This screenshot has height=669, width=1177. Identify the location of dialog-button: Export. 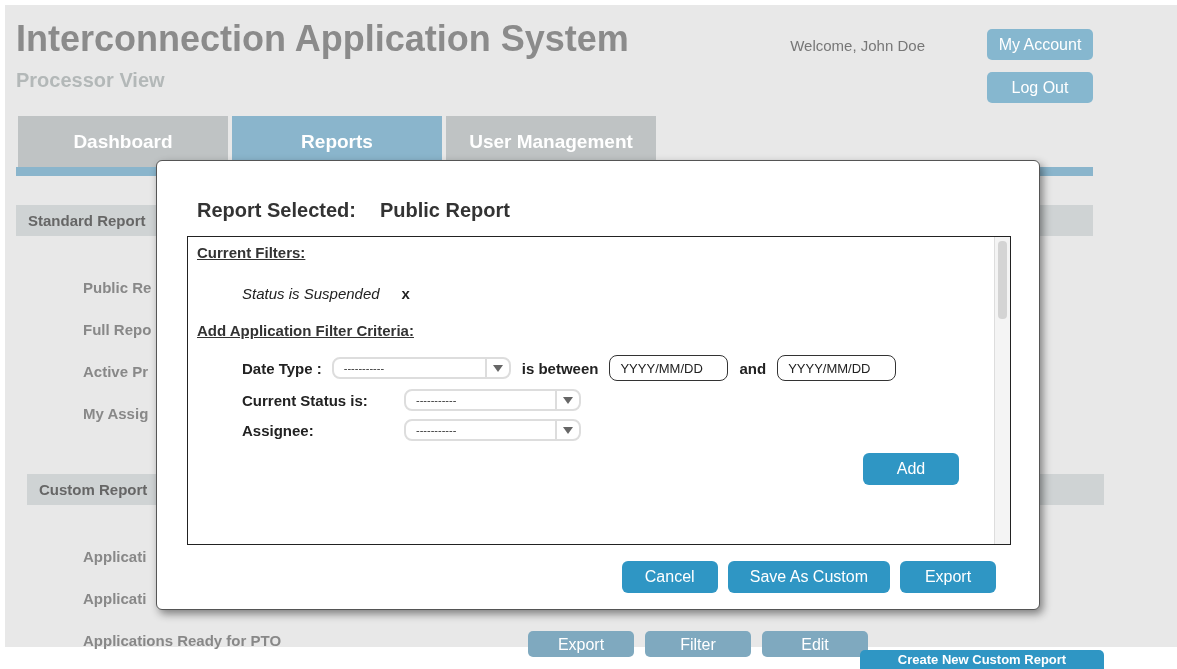
(948, 577).